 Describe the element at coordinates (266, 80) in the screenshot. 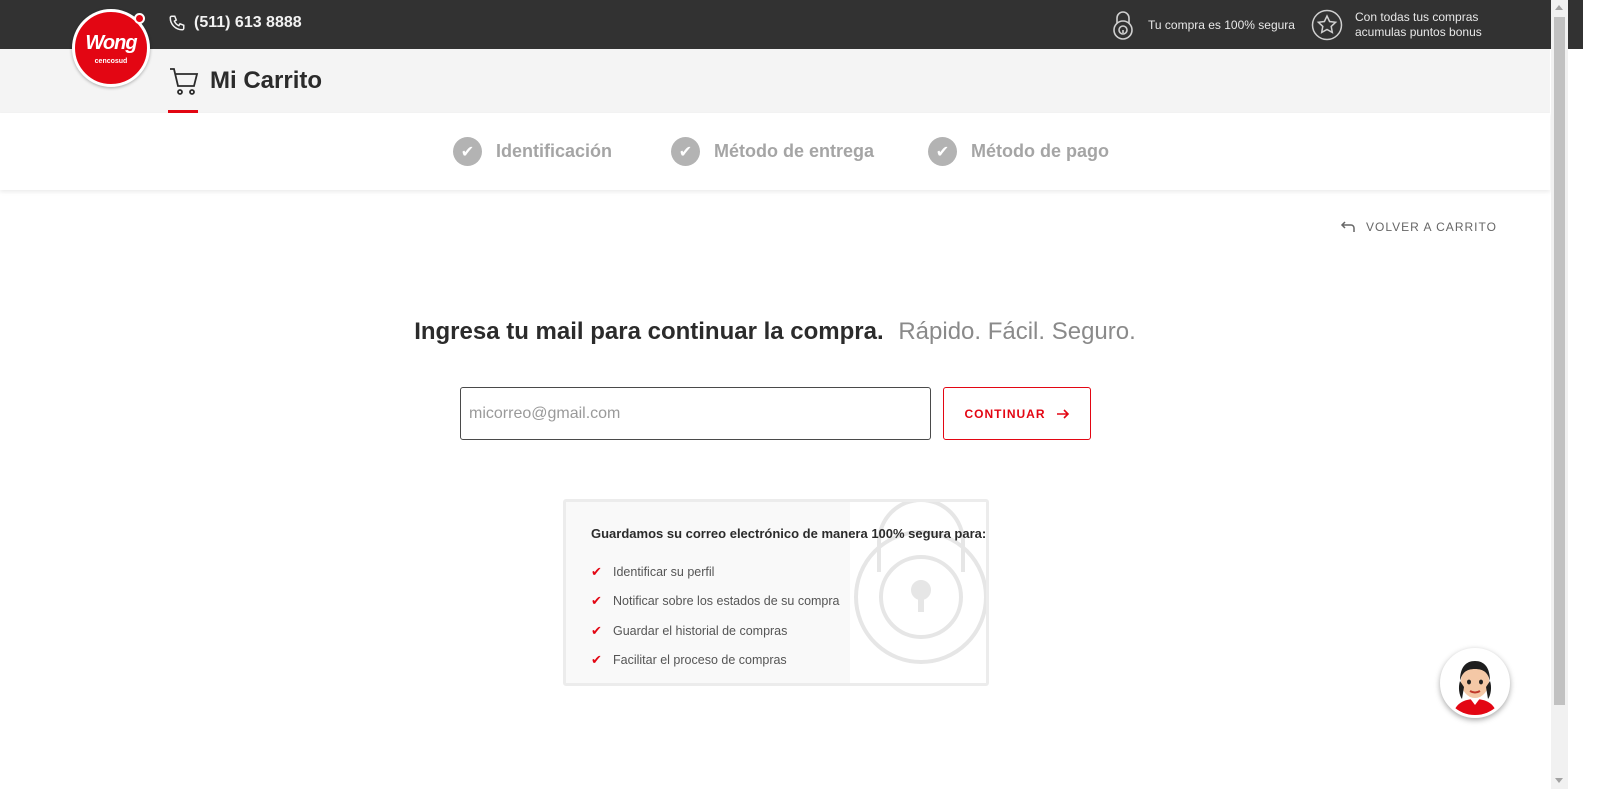

I see `page-title: Mi Carrito` at that location.